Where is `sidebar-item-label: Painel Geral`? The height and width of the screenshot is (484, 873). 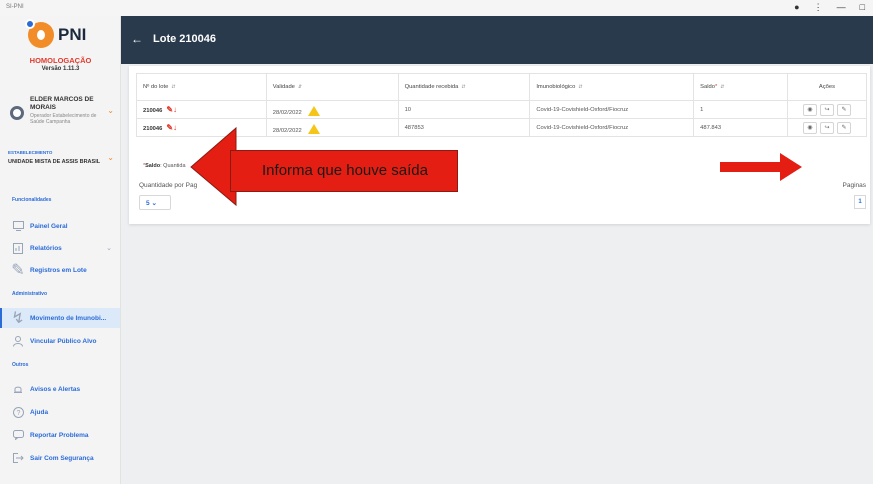
sidebar-item-label: Painel Geral is located at coordinates (49, 226).